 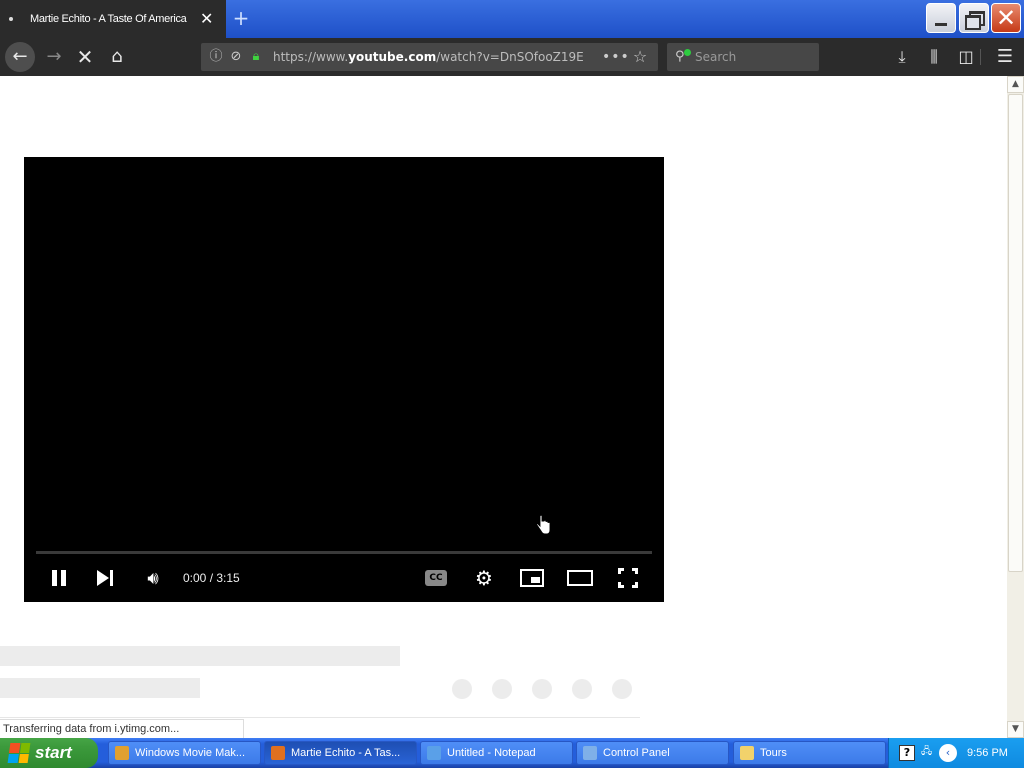 I want to click on tab-close-icon: ✕, so click(x=206, y=19).